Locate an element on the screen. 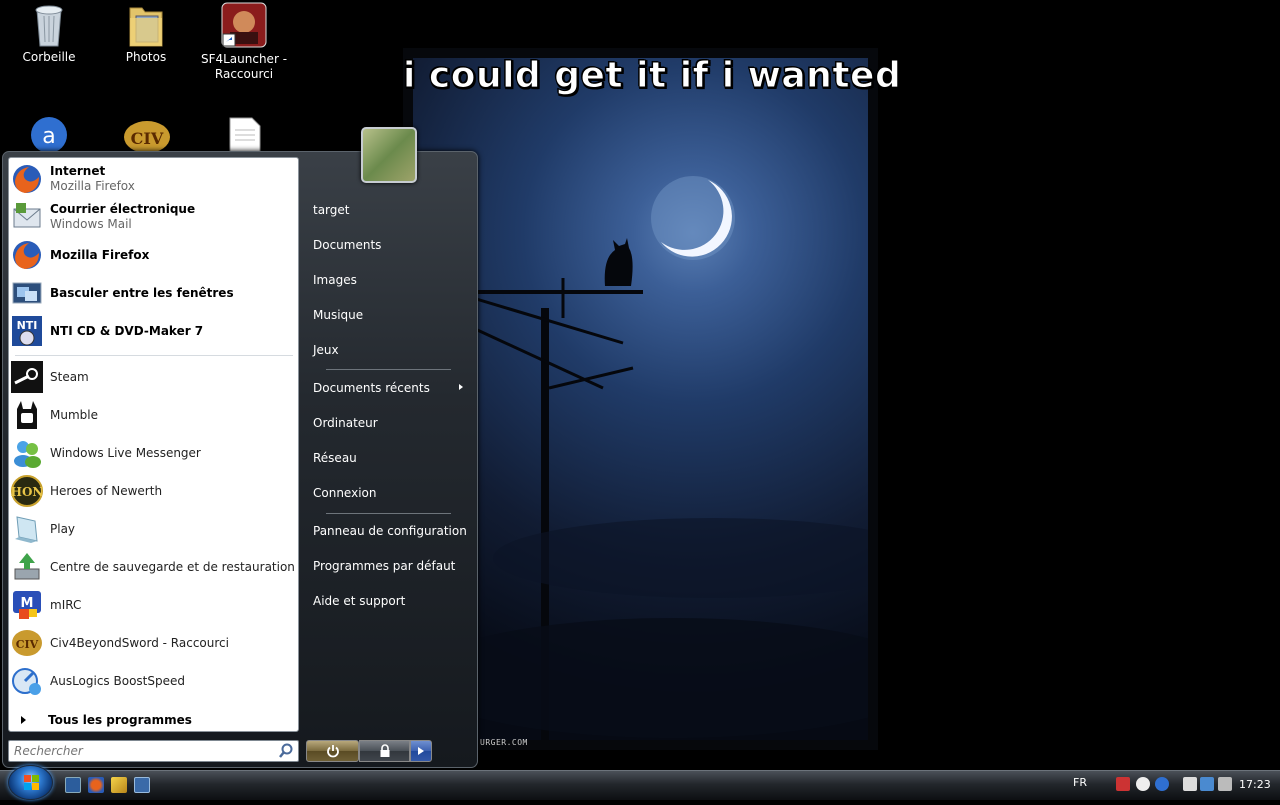  desktop-icon-label: Corbeille is located at coordinates (49, 57).